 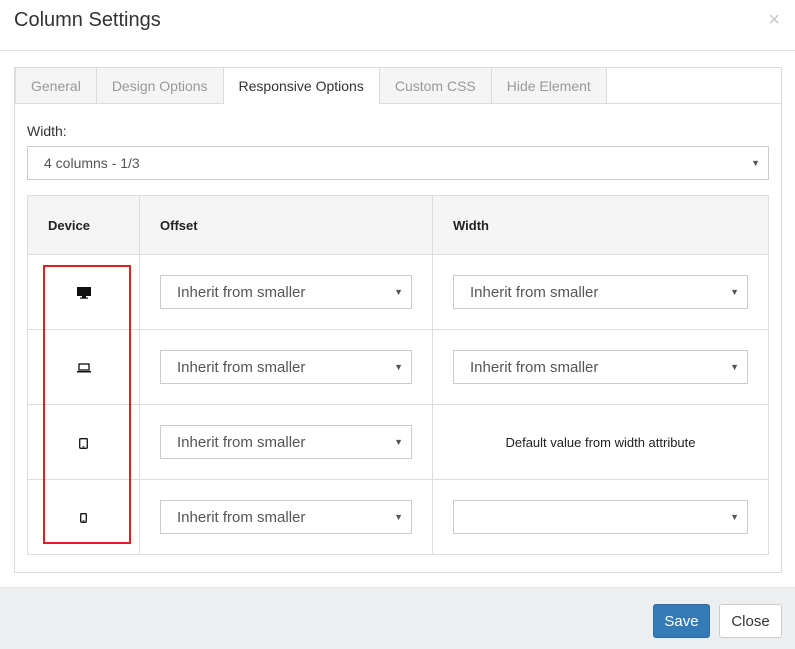 What do you see at coordinates (681, 621) in the screenshot?
I see `save-button: Save` at bounding box center [681, 621].